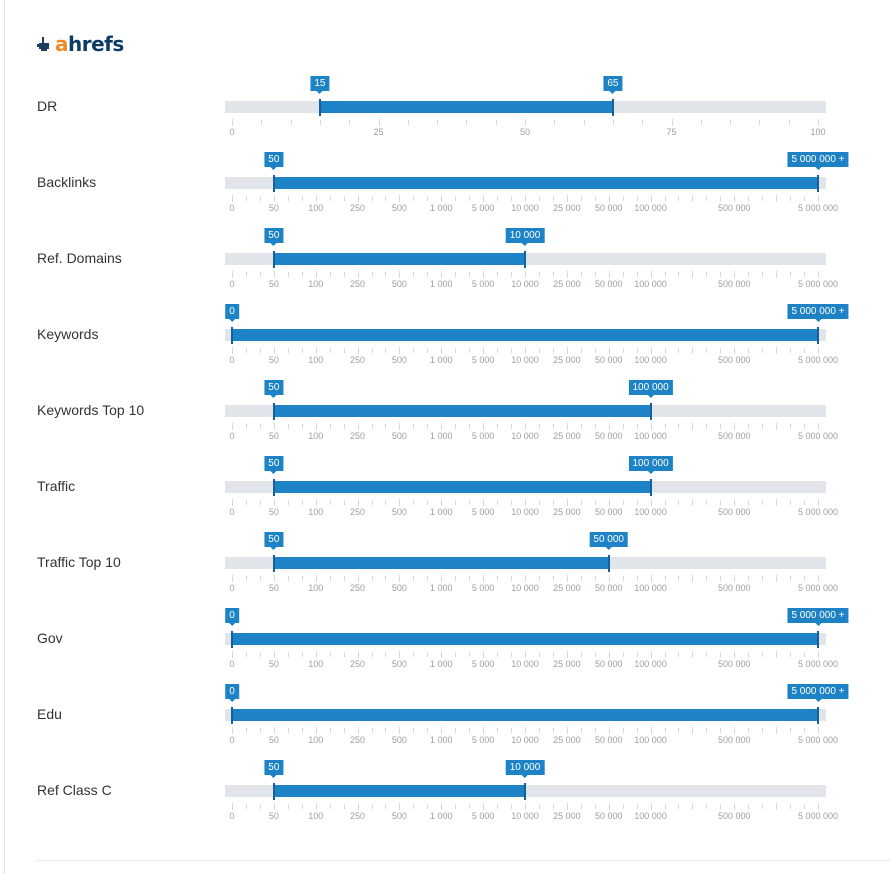  I want to click on slider-range-fill, so click(525, 715).